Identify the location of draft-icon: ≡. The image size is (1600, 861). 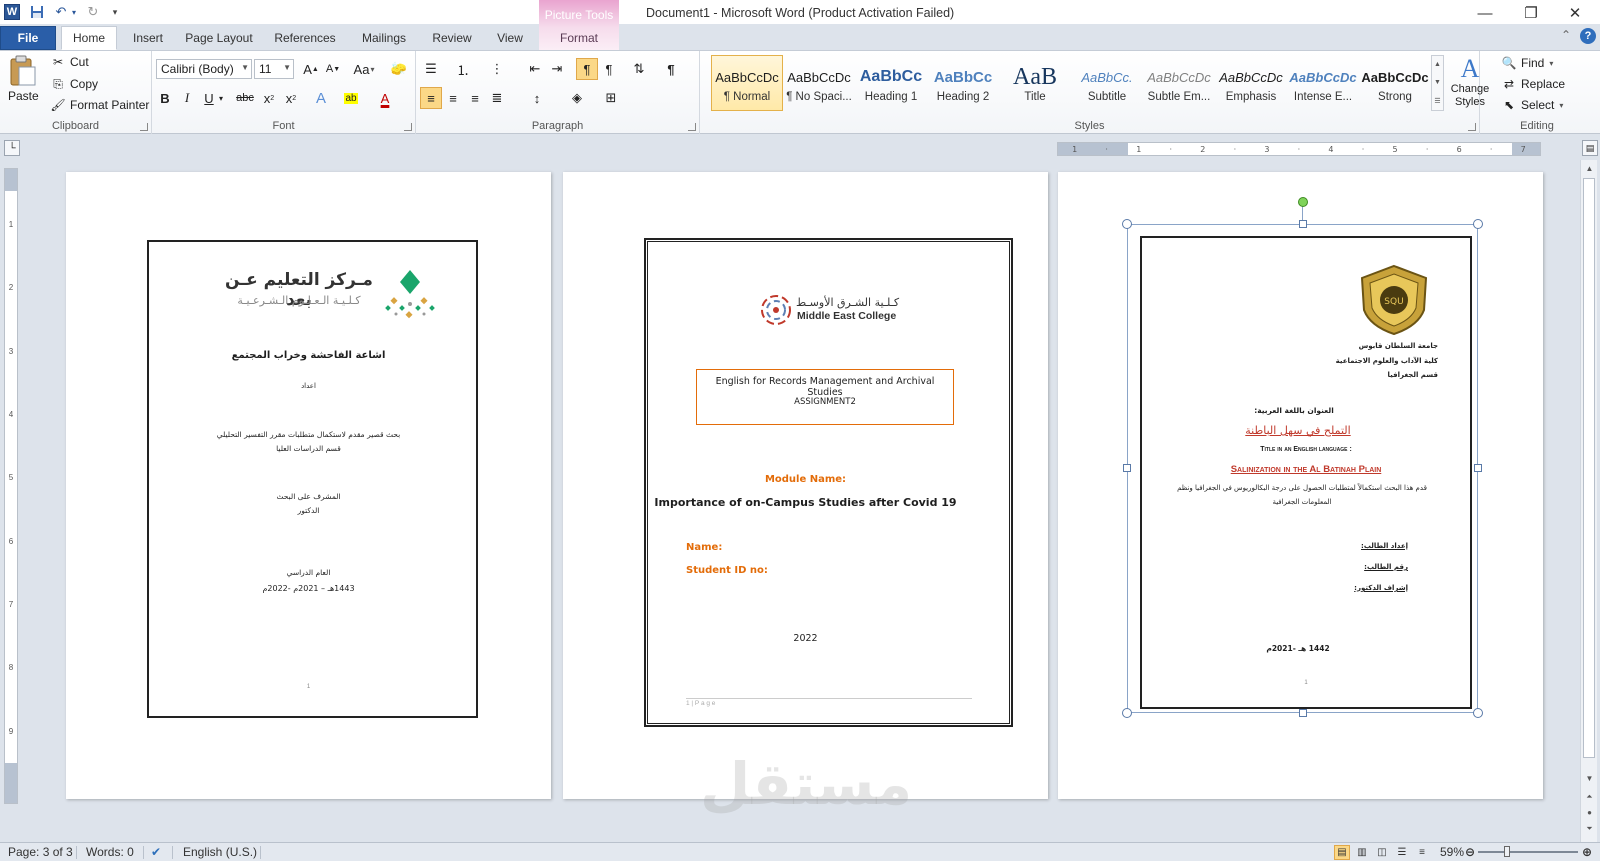
(1422, 852).